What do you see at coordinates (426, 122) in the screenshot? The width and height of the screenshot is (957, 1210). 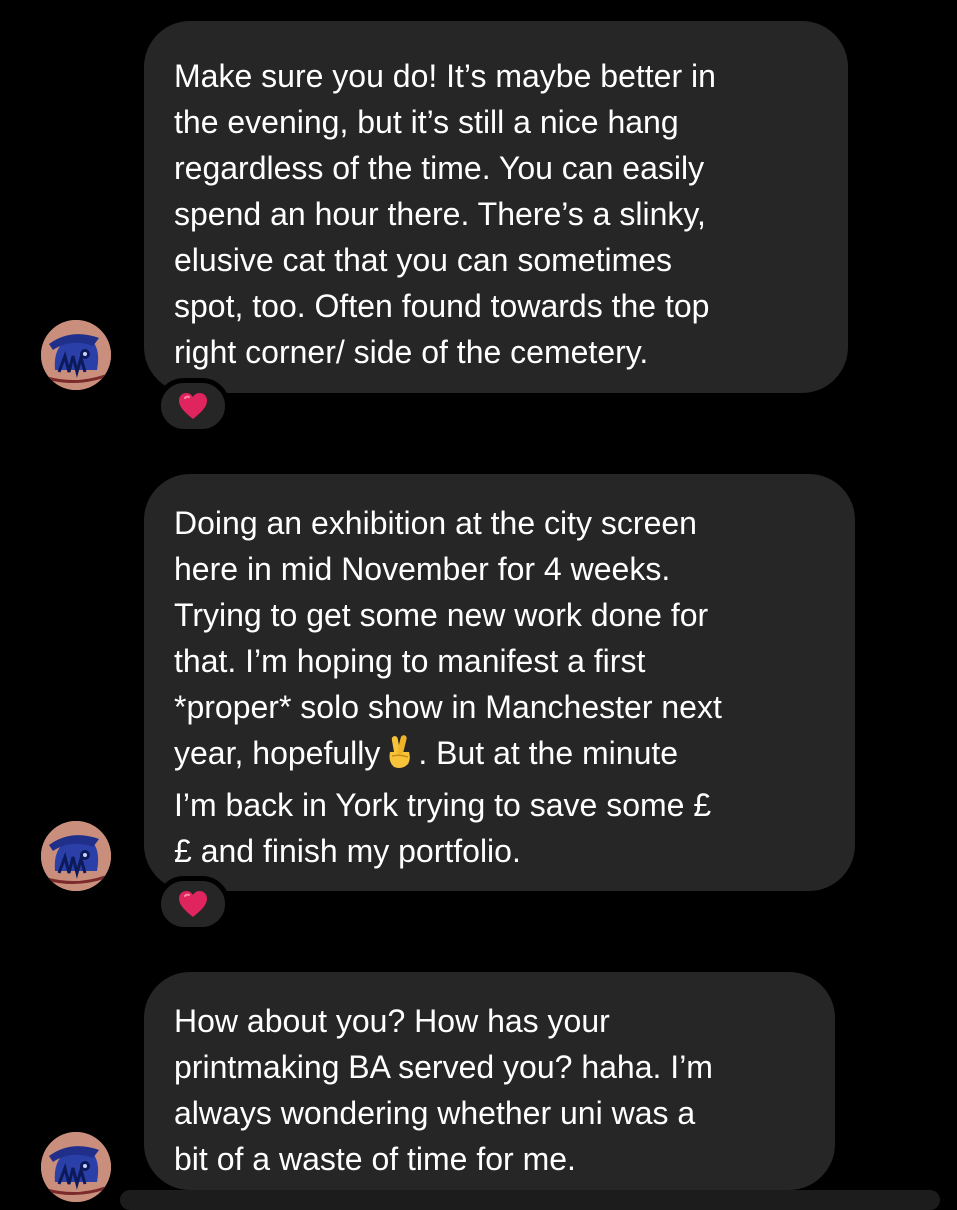 I see `message-line: the evening, but it’s still a nice hang` at bounding box center [426, 122].